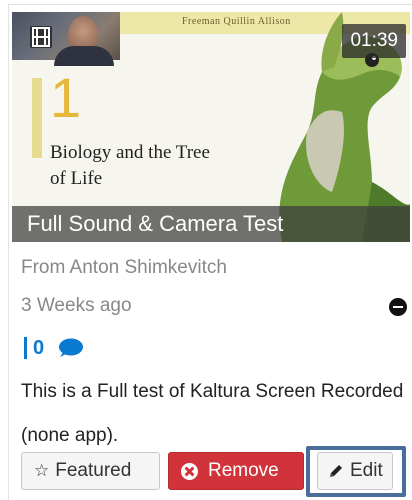 The image size is (412, 500). What do you see at coordinates (189, 471) in the screenshot?
I see `x-circle-icon` at bounding box center [189, 471].